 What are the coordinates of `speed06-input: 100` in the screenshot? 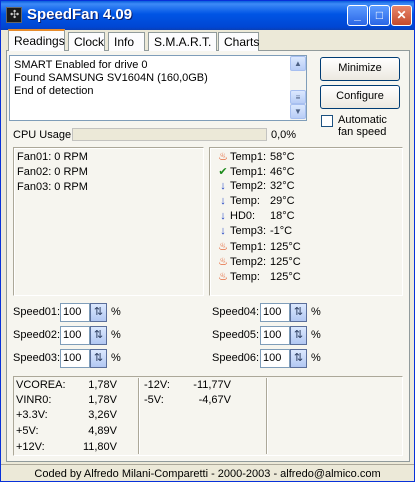 It's located at (275, 358).